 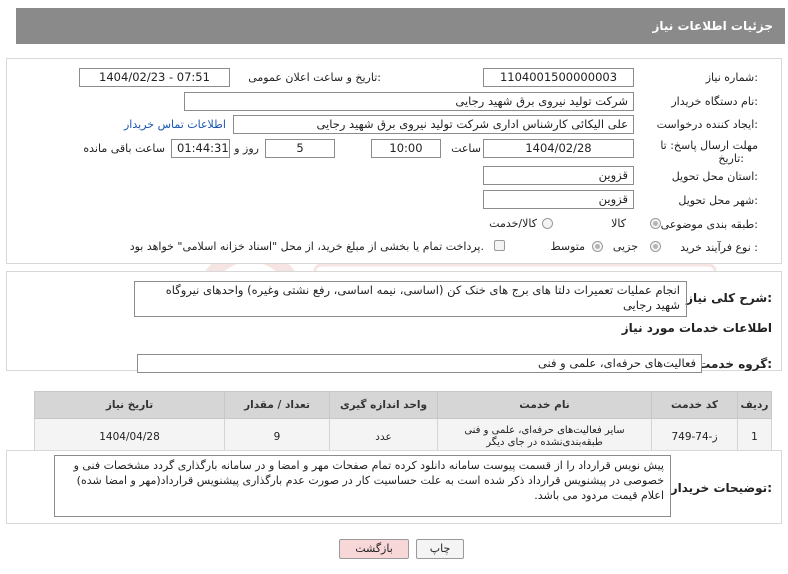 I want to click on description-label: شرح کلی نیاز:, so click(x=729, y=298).